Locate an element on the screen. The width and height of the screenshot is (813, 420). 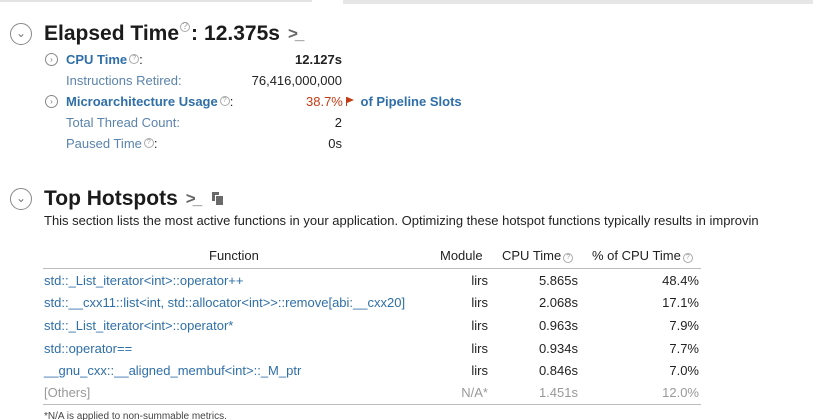
elapsed-time-title: Elapsed Time is located at coordinates (112, 33).